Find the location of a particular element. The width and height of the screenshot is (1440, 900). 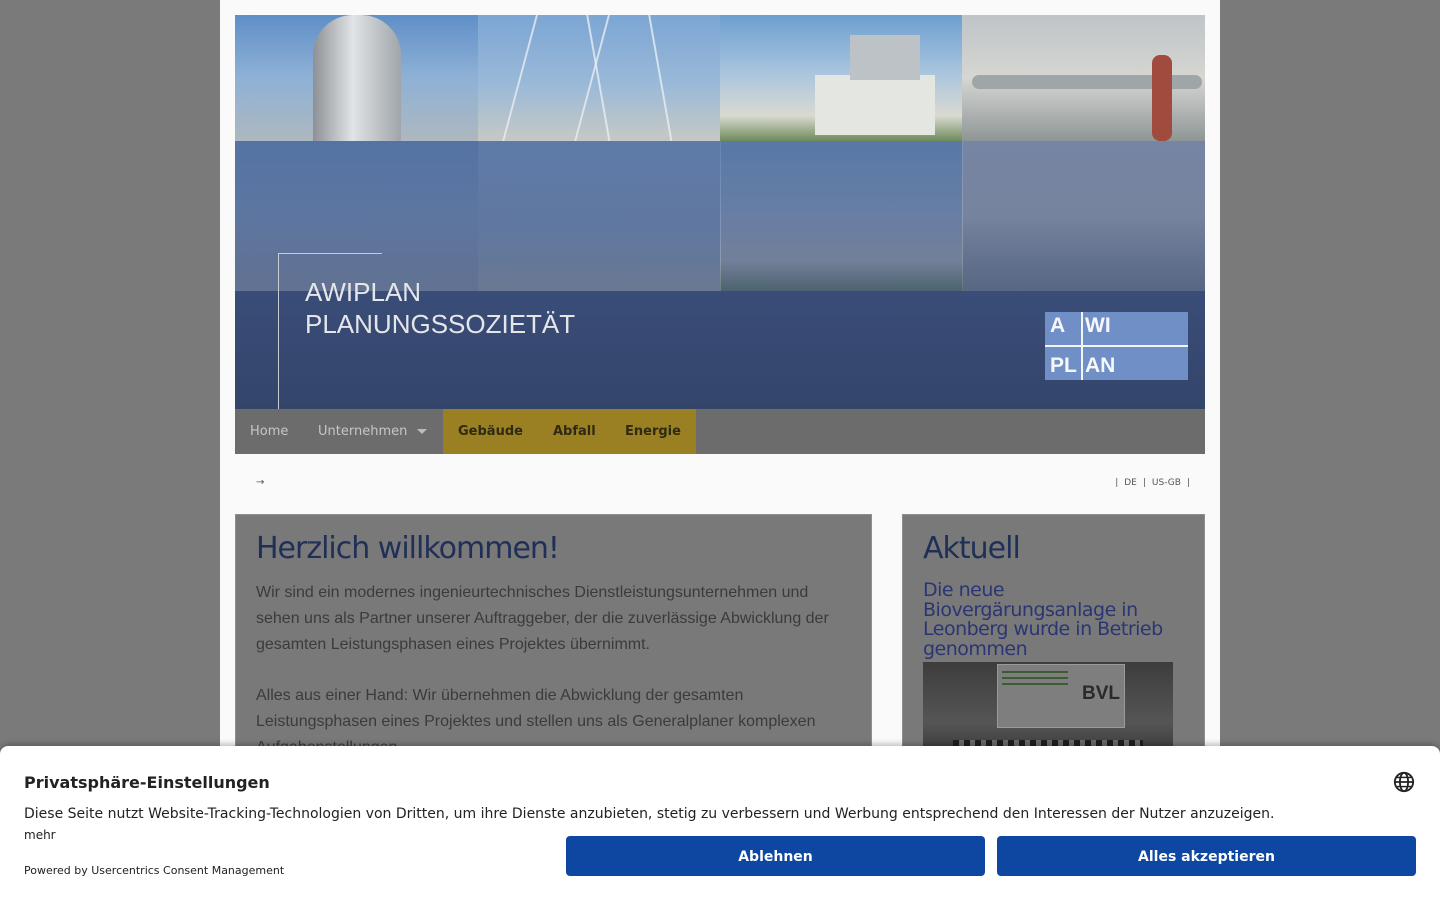

logo-letter: A is located at coordinates (1058, 325).